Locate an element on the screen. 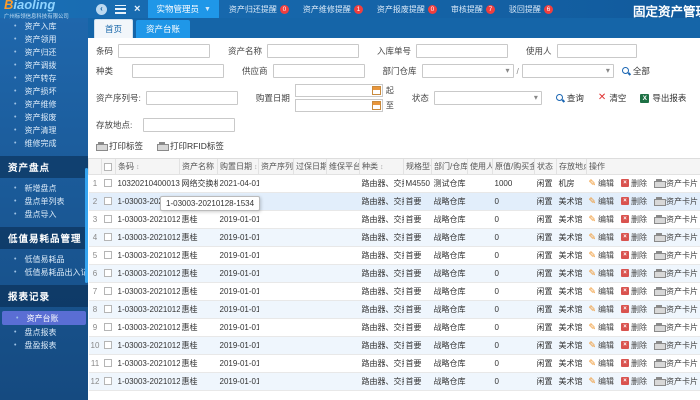  column-header: 原值/购买金额↕ is located at coordinates (513, 167).